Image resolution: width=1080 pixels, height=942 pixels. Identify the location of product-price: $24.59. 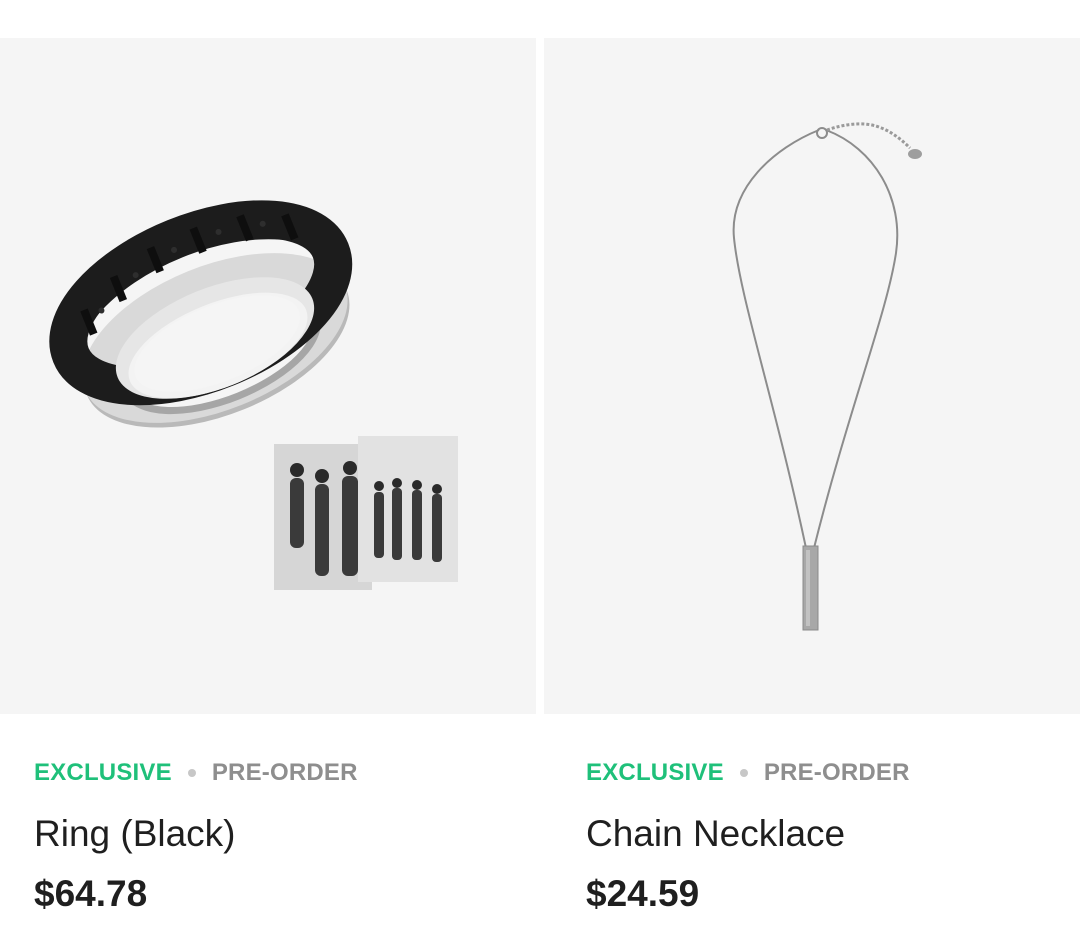
(643, 893).